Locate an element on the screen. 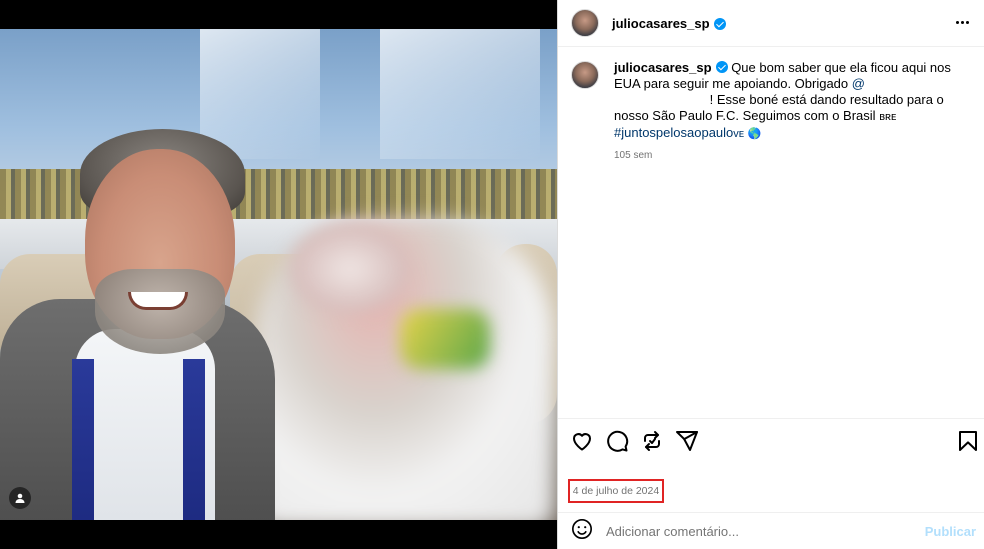 Image resolution: width=984 pixels, height=549 pixels. emoji-icon is located at coordinates (582, 531).